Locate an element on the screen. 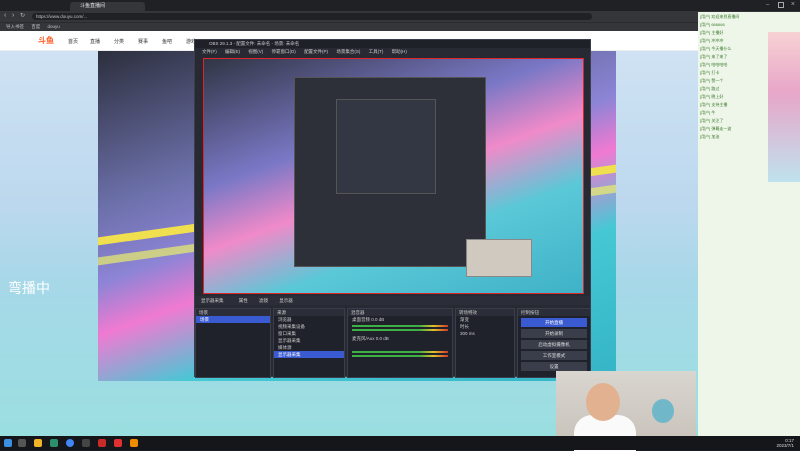 This screenshot has height=451, width=800. bookmark-item: 百度 is located at coordinates (35, 26).